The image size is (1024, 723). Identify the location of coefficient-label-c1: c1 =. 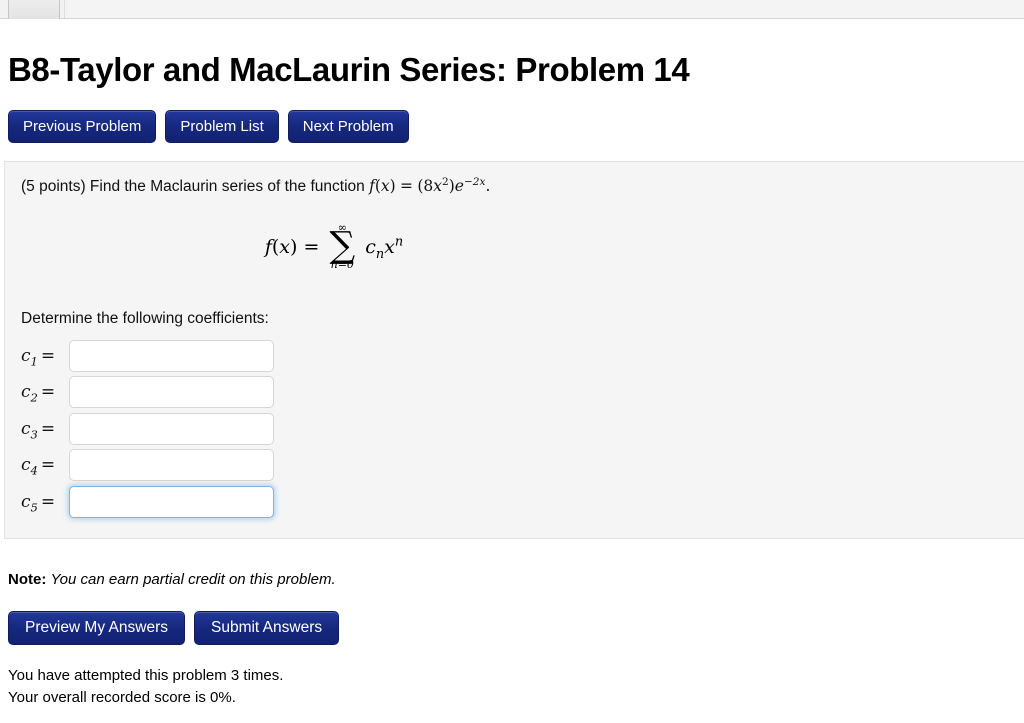
(45, 357).